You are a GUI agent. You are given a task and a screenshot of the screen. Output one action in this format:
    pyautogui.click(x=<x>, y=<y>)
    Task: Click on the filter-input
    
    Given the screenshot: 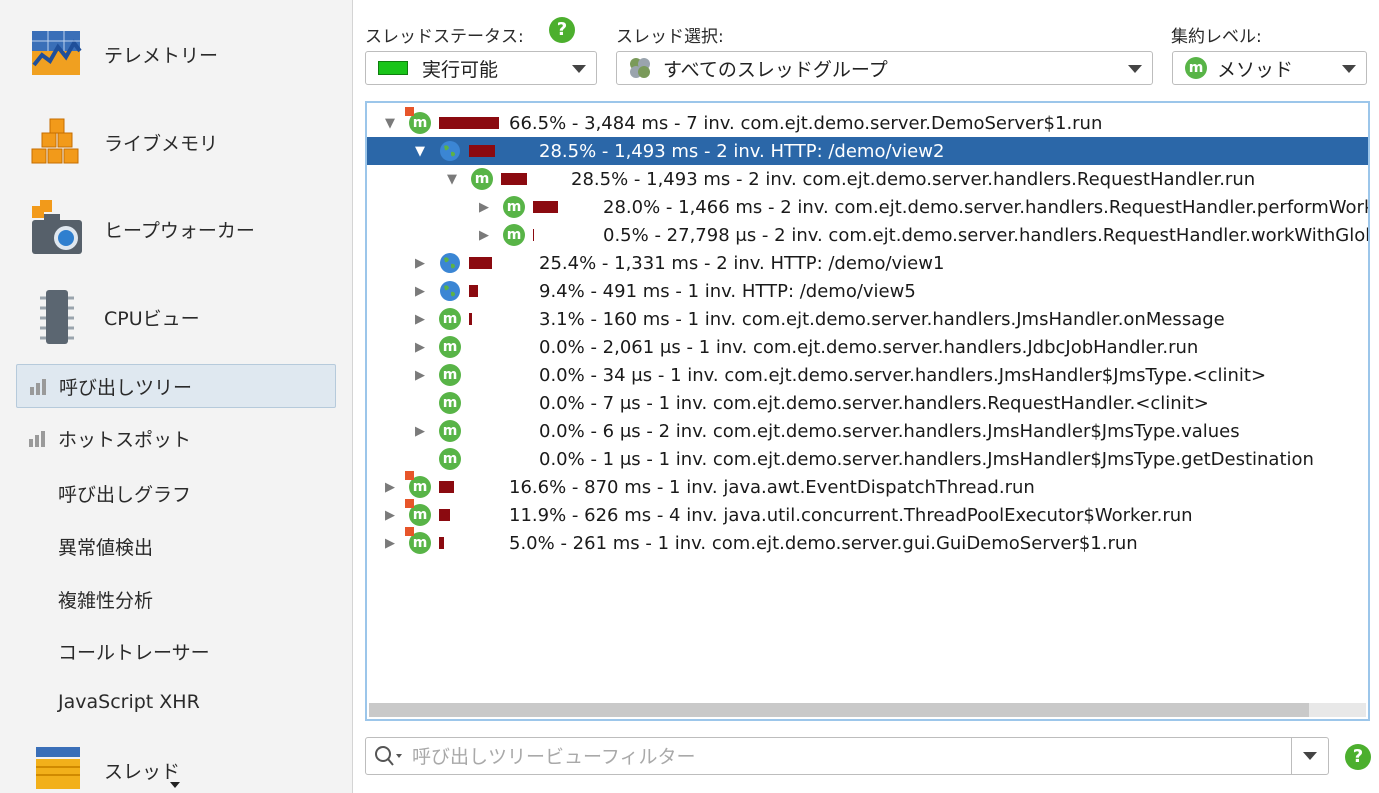 What is the action you would take?
    pyautogui.click(x=842, y=757)
    